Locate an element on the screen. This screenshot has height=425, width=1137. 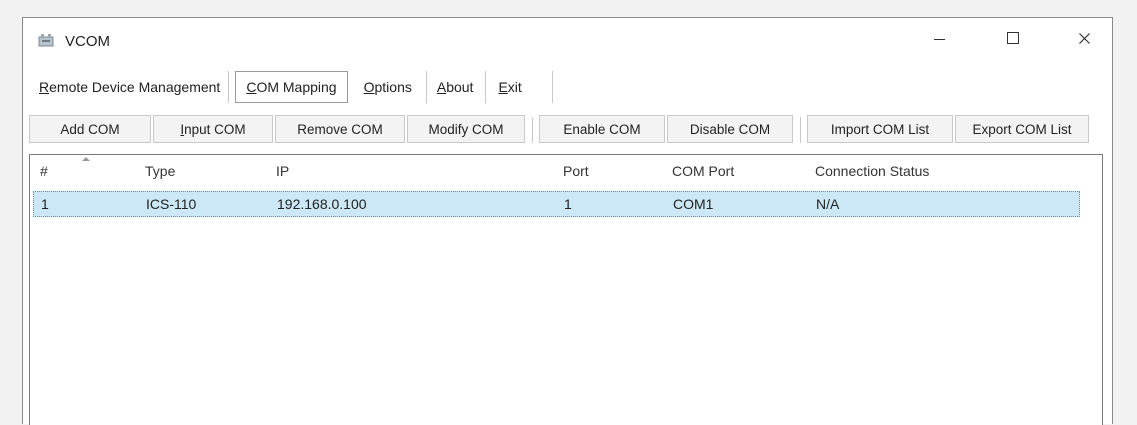
remove-com-button: Remove COM is located at coordinates (340, 129).